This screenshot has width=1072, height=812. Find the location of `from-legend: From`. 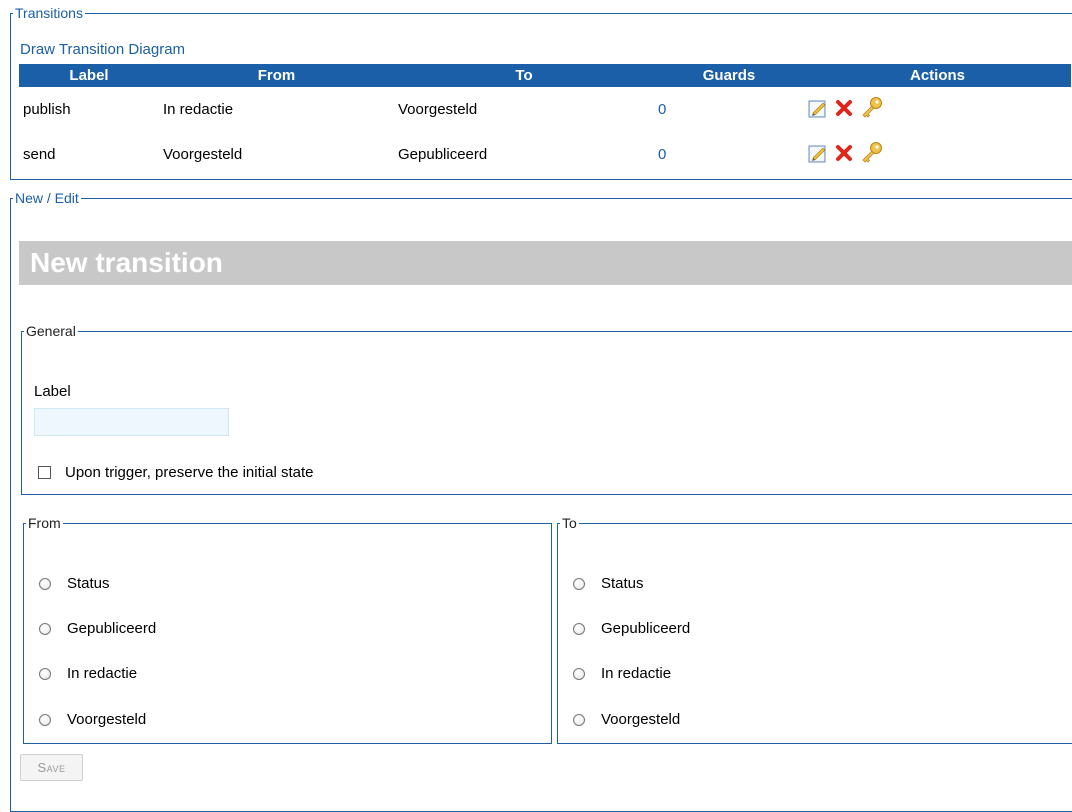

from-legend: From is located at coordinates (44, 523).